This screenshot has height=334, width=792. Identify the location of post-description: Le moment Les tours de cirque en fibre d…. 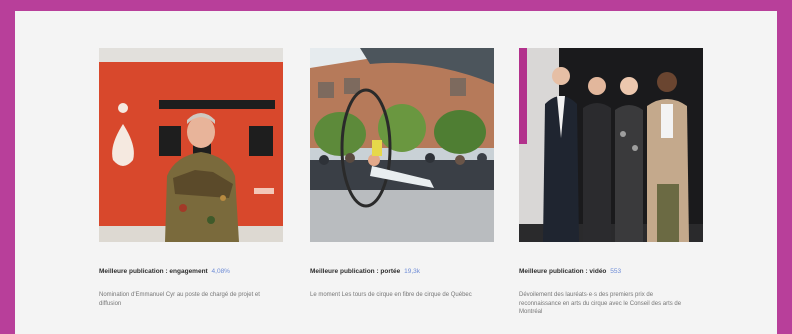
(391, 295).